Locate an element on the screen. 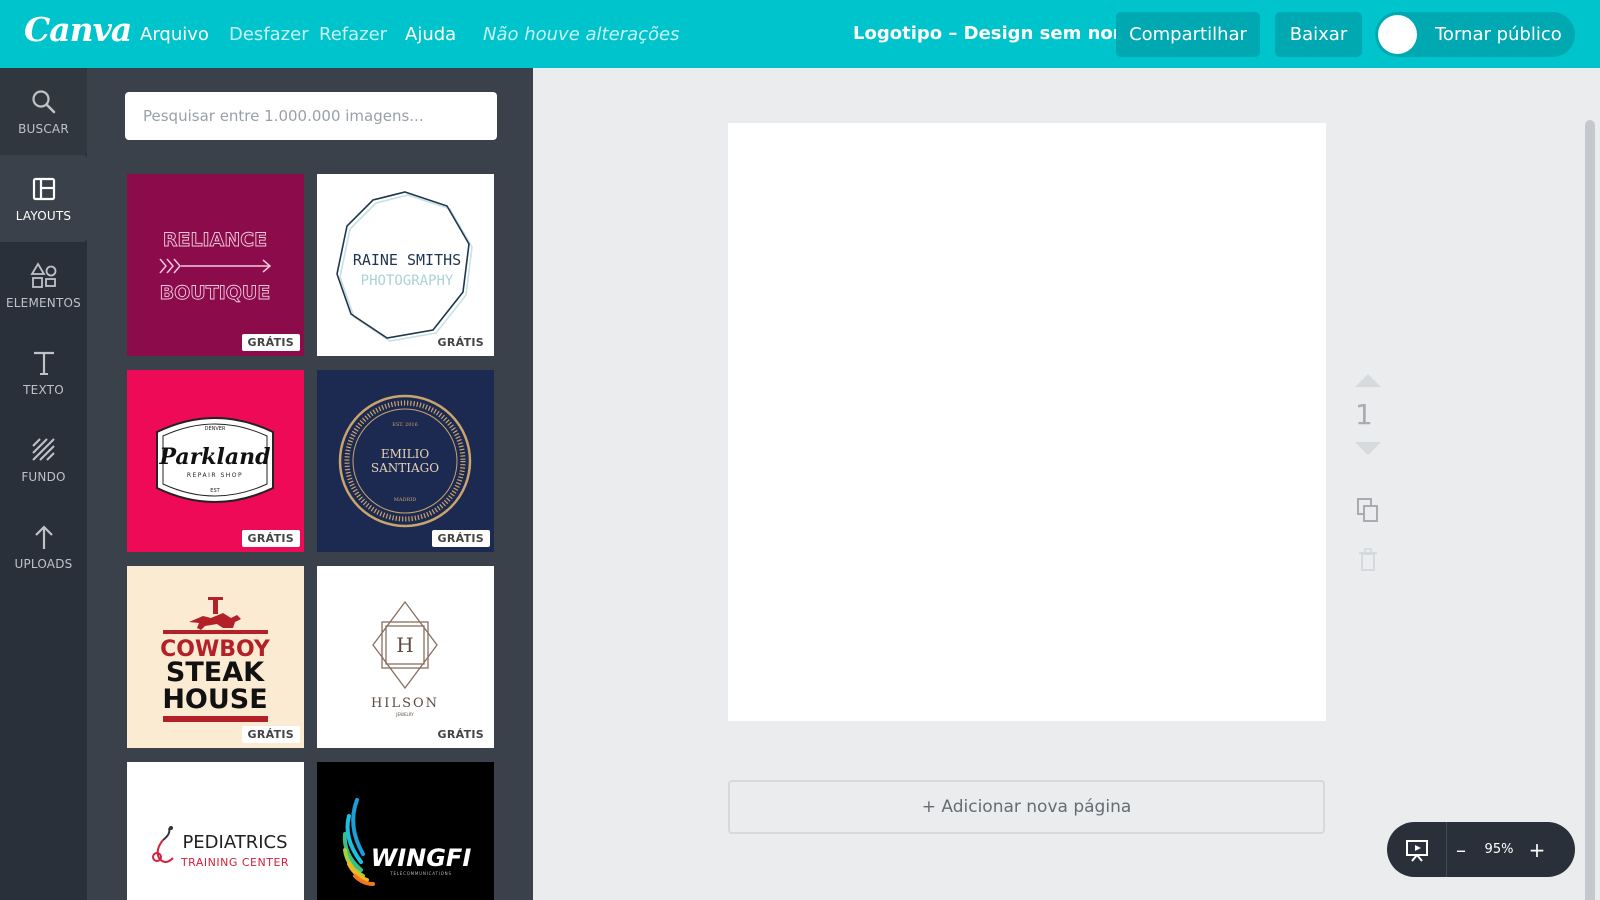 This screenshot has height=900, width=1600. template-line: RAINE SMITHS is located at coordinates (407, 260).